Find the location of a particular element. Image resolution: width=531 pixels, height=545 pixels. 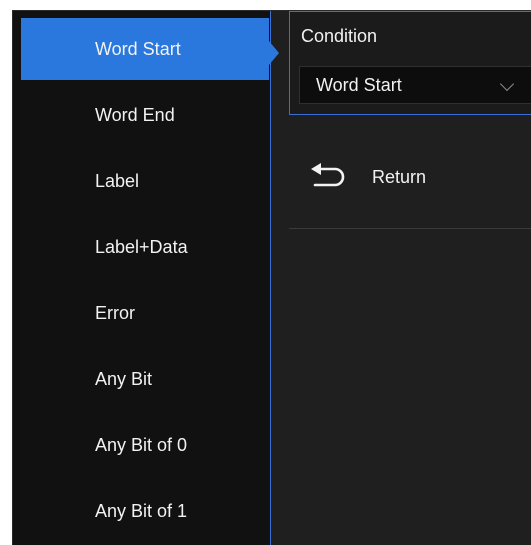

return-arrow-icon is located at coordinates (328, 175).